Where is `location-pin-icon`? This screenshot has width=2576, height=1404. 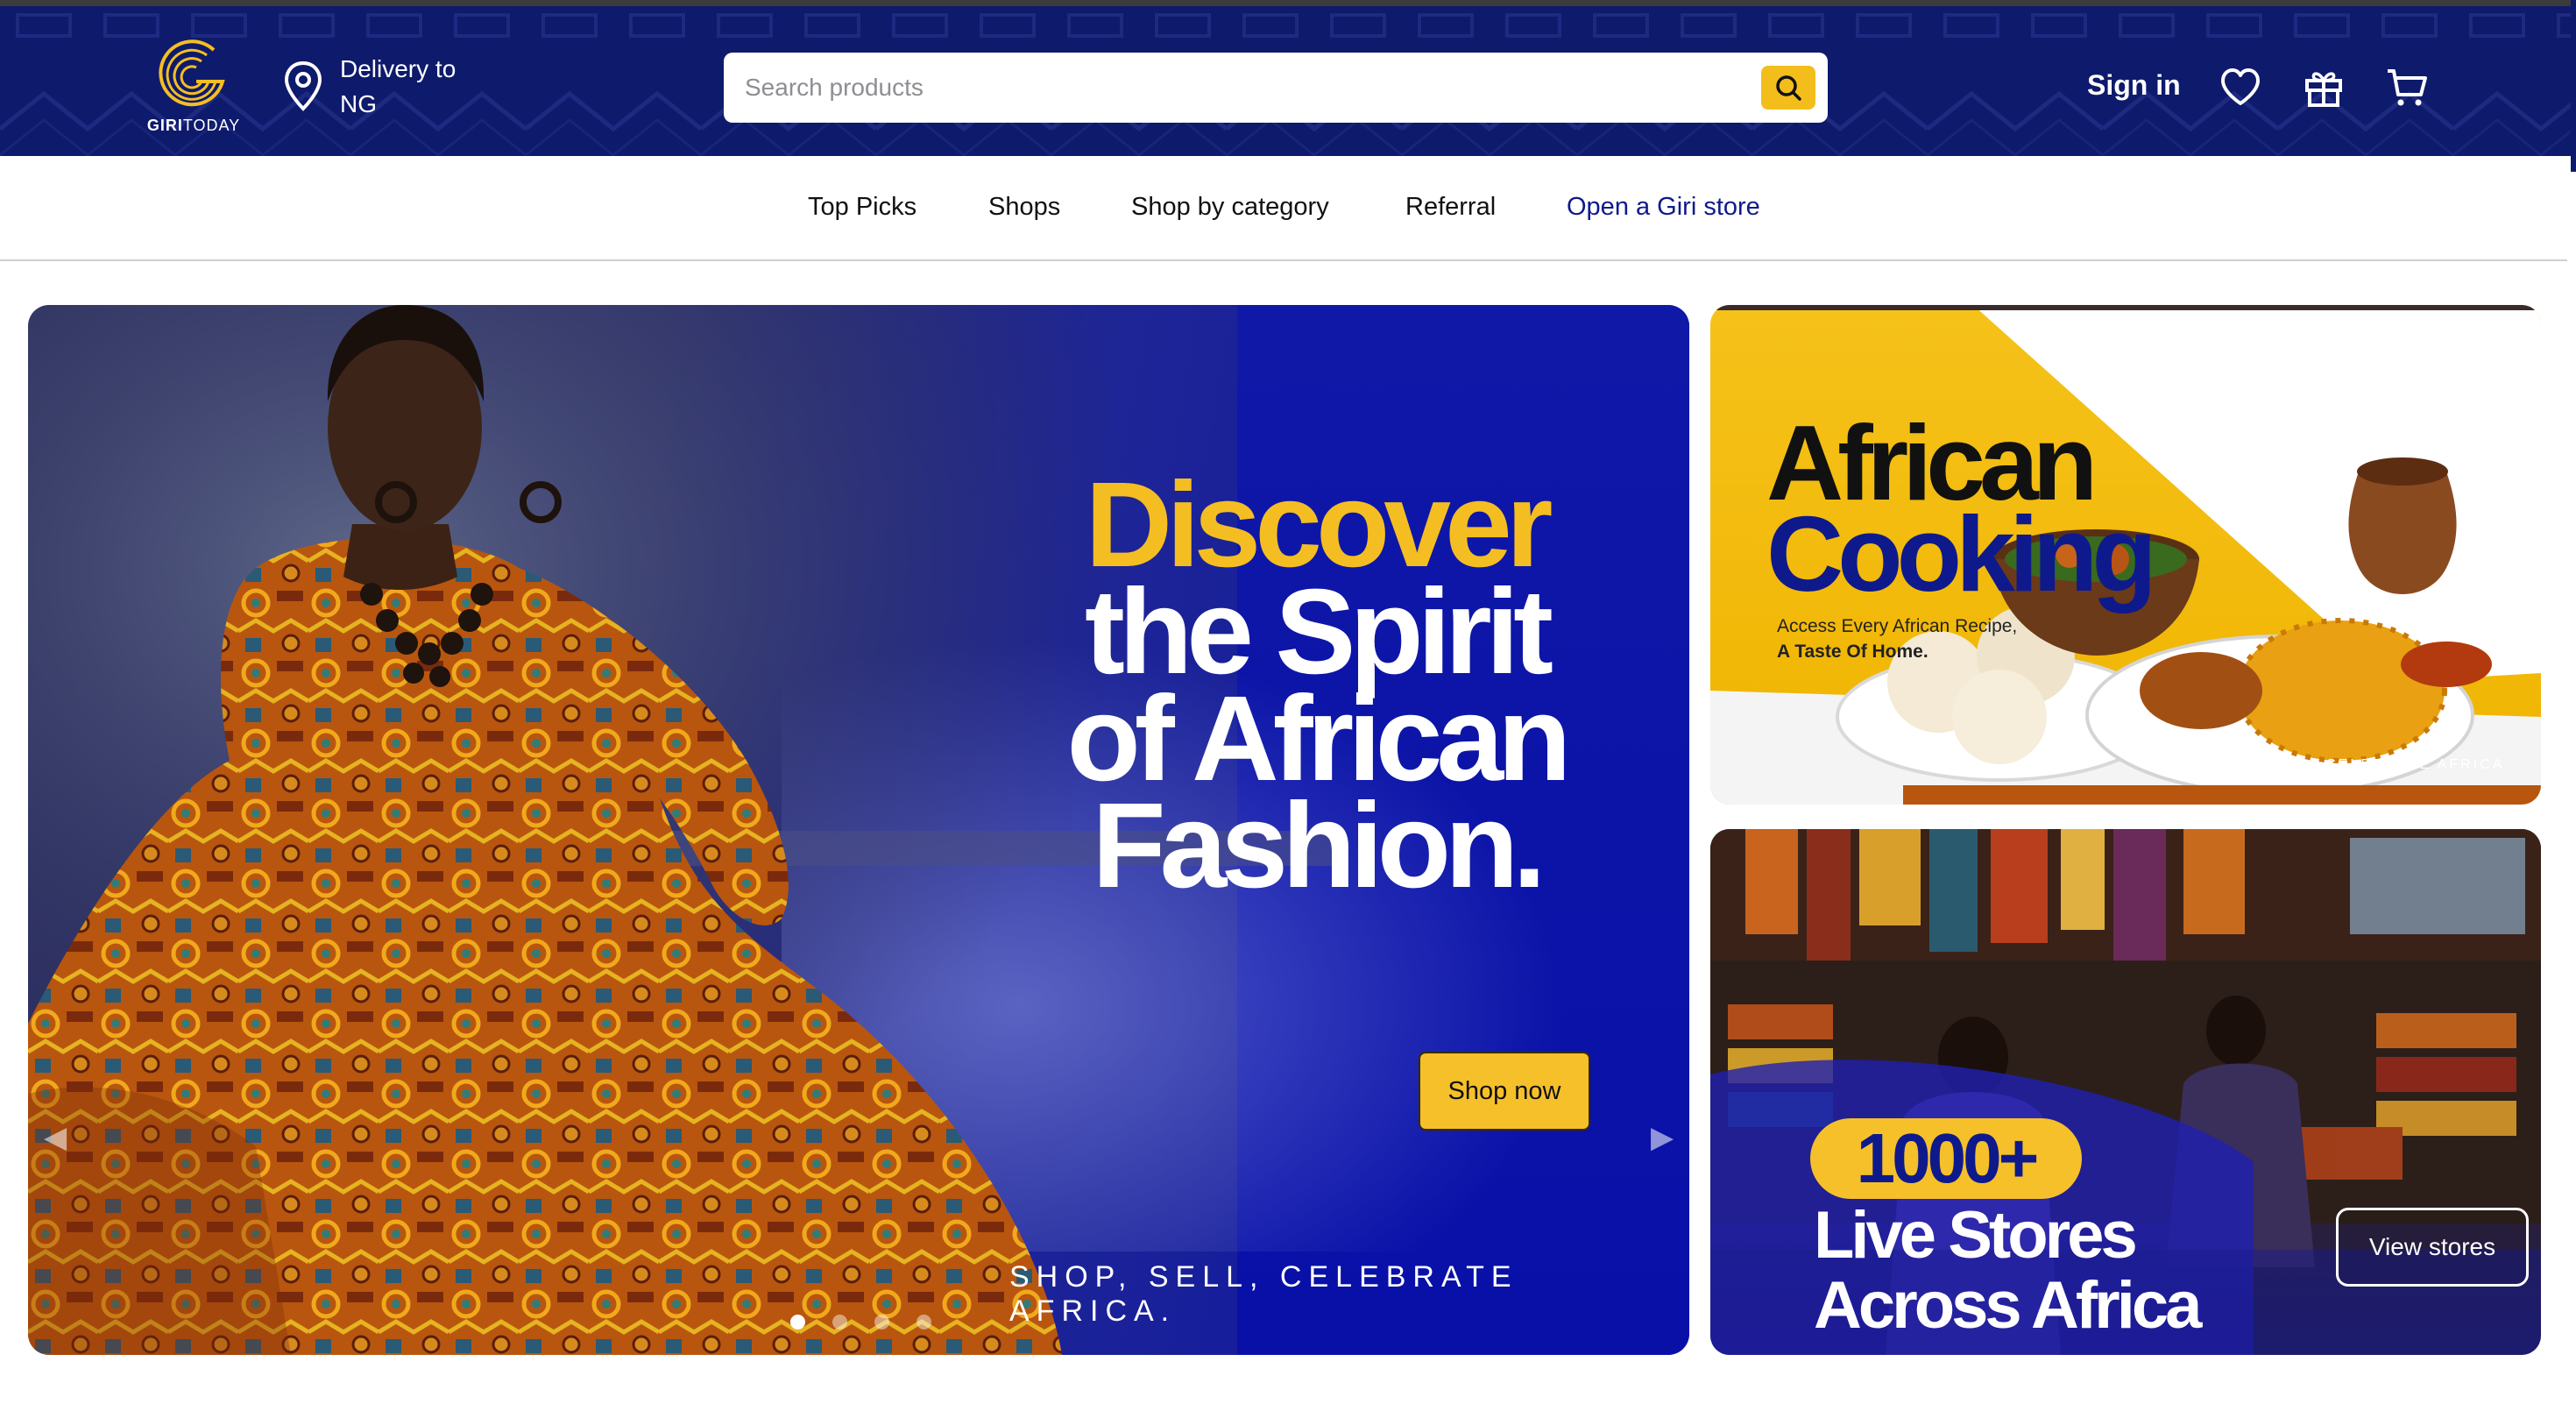 location-pin-icon is located at coordinates (303, 85).